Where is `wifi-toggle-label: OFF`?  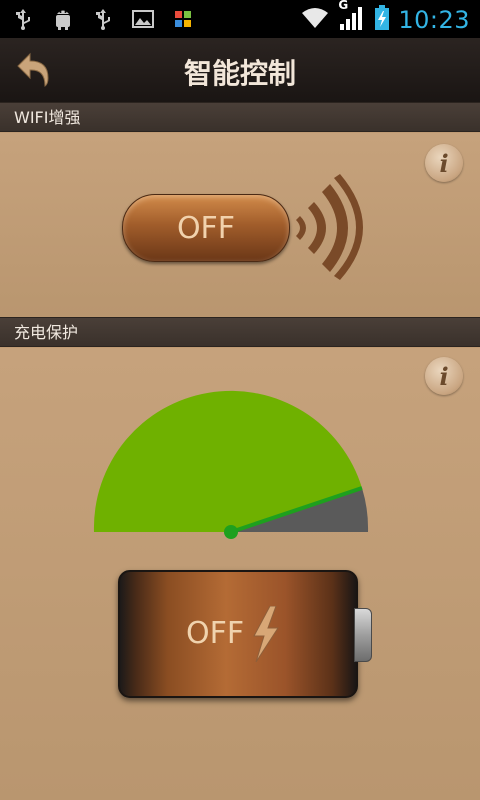 wifi-toggle-label: OFF is located at coordinates (206, 228).